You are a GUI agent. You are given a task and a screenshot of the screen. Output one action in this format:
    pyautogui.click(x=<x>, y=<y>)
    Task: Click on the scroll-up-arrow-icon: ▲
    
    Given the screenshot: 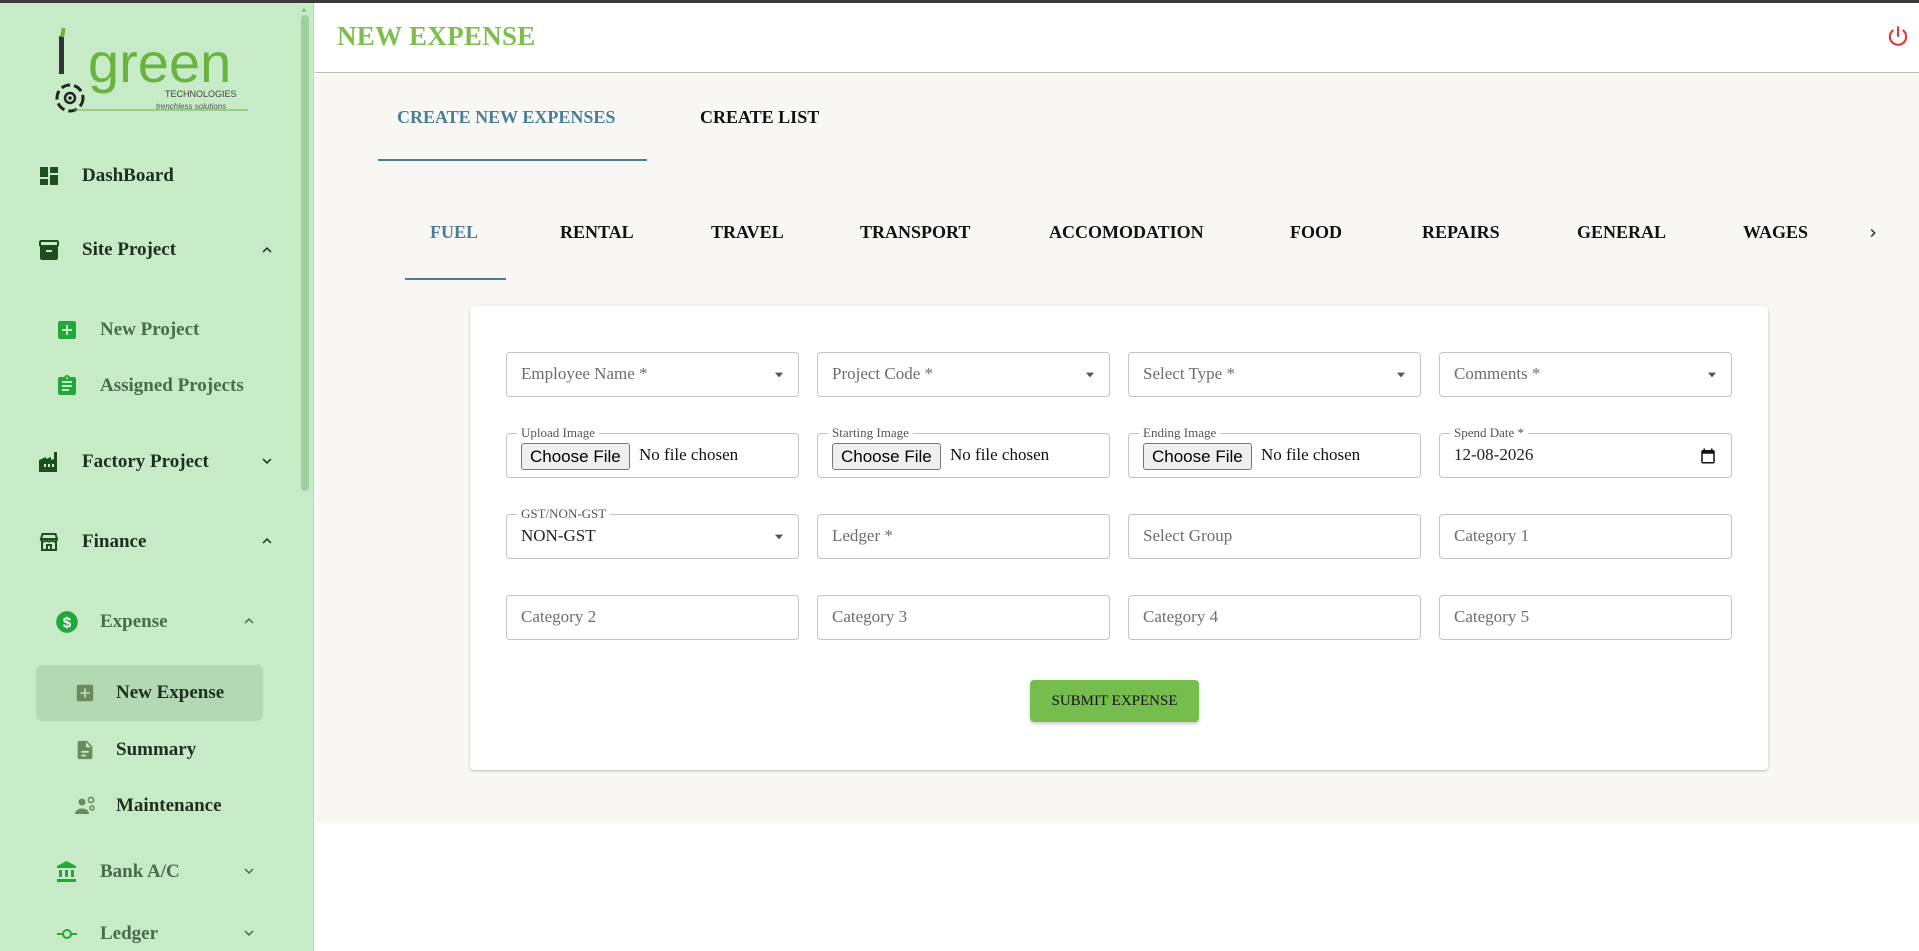 What is the action you would take?
    pyautogui.click(x=304, y=9)
    